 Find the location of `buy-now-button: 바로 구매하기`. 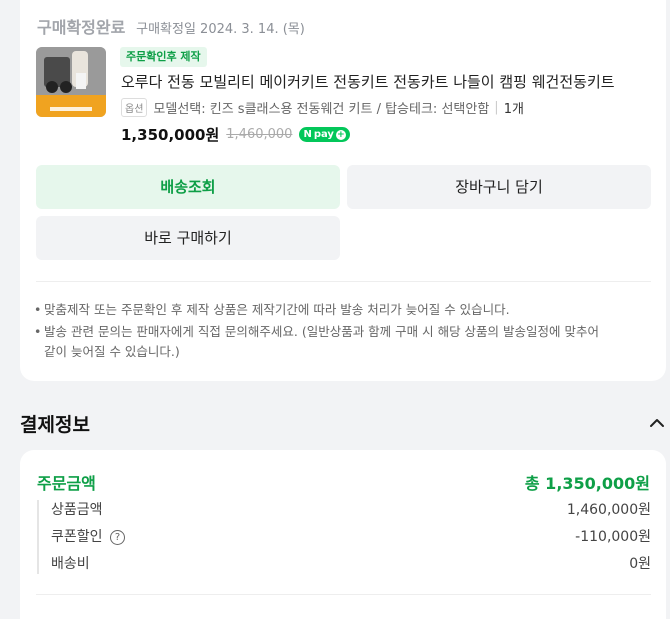

buy-now-button: 바로 구매하기 is located at coordinates (188, 238).